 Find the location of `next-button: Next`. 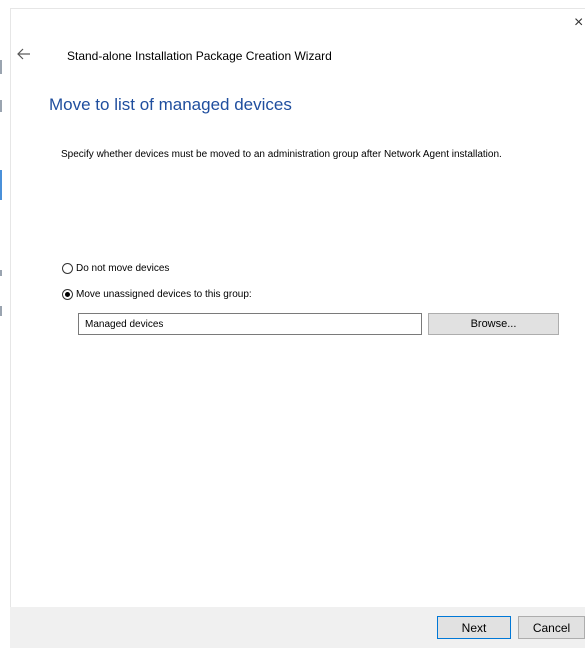

next-button: Next is located at coordinates (474, 627).